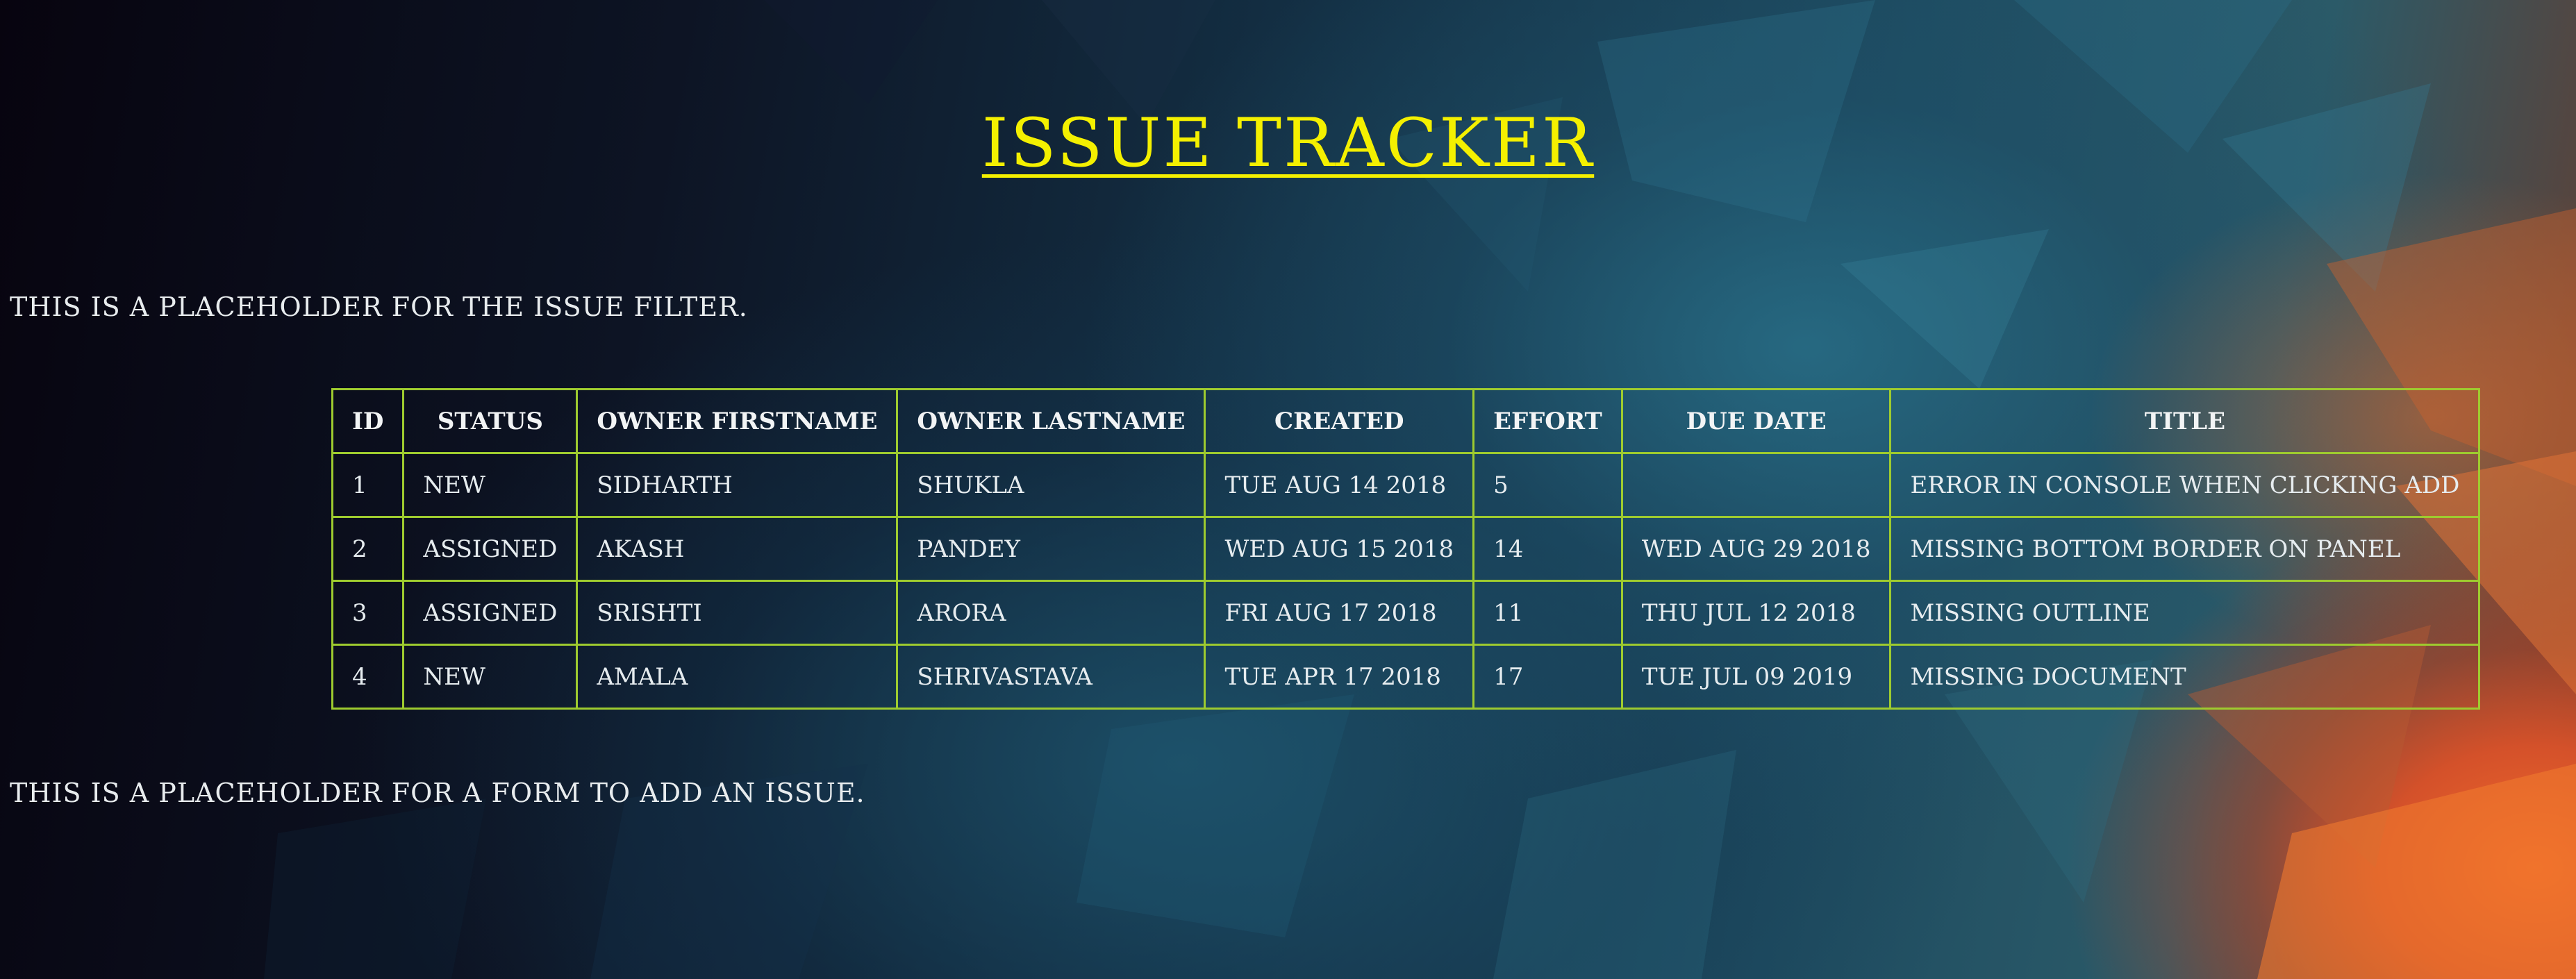 The width and height of the screenshot is (2576, 979). I want to click on cell-due-date: THU JUL 12 2018, so click(1756, 613).